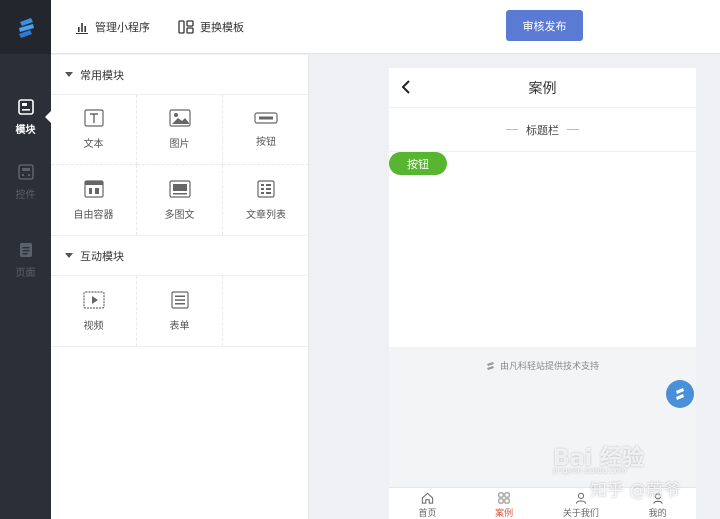  What do you see at coordinates (542, 417) in the screenshot?
I see `footer-area: 由凡科轻站提供技术支持` at bounding box center [542, 417].